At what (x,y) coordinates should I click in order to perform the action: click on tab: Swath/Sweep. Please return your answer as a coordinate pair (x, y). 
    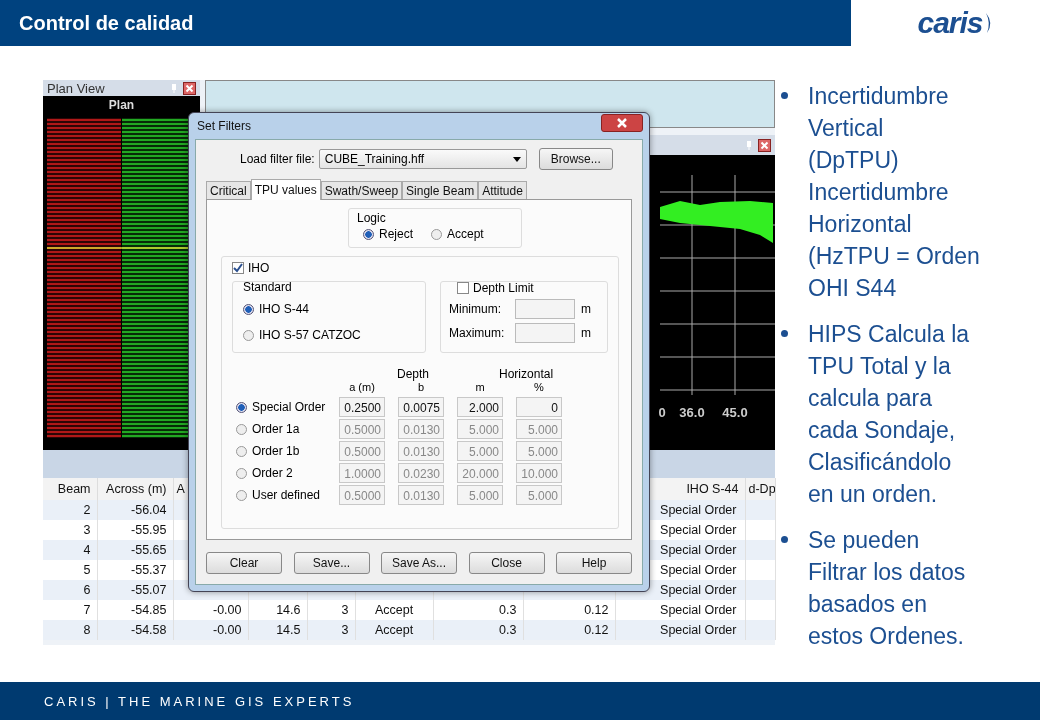
    Looking at the image, I should click on (361, 190).